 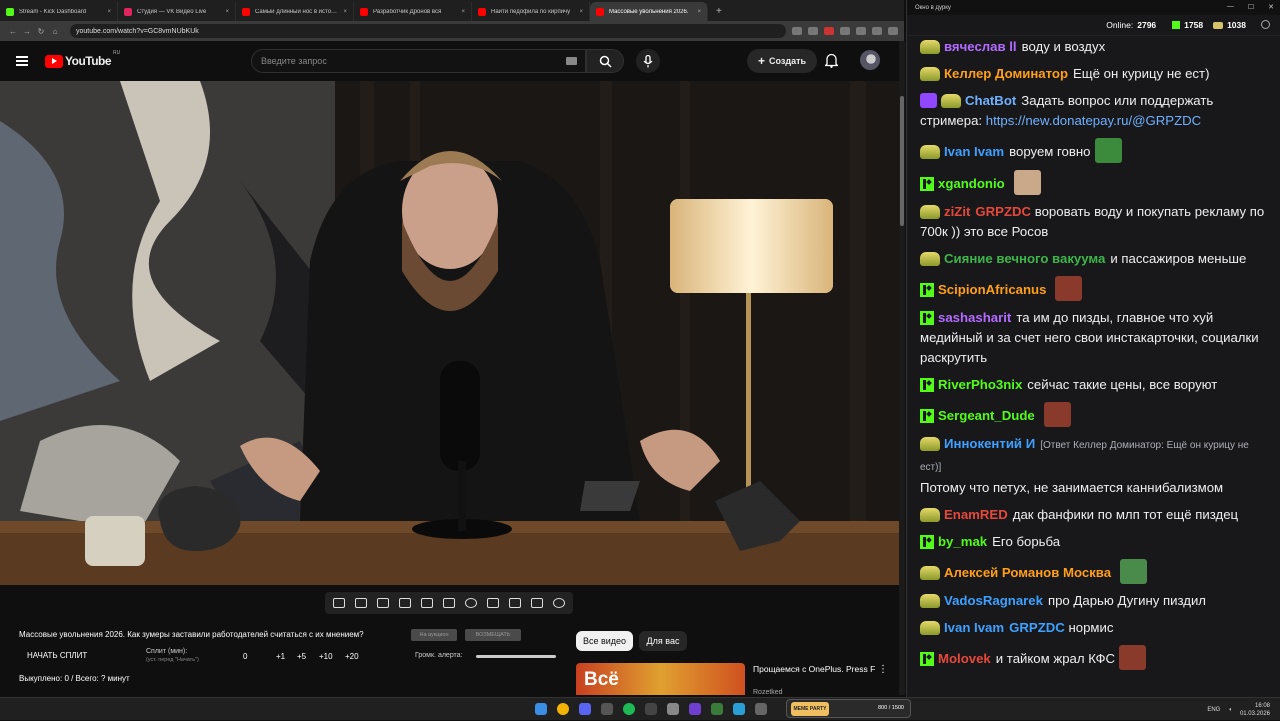 What do you see at coordinates (815, 669) in the screenshot?
I see `recommended-title: Прощаемся с OnePlus. Press F` at bounding box center [815, 669].